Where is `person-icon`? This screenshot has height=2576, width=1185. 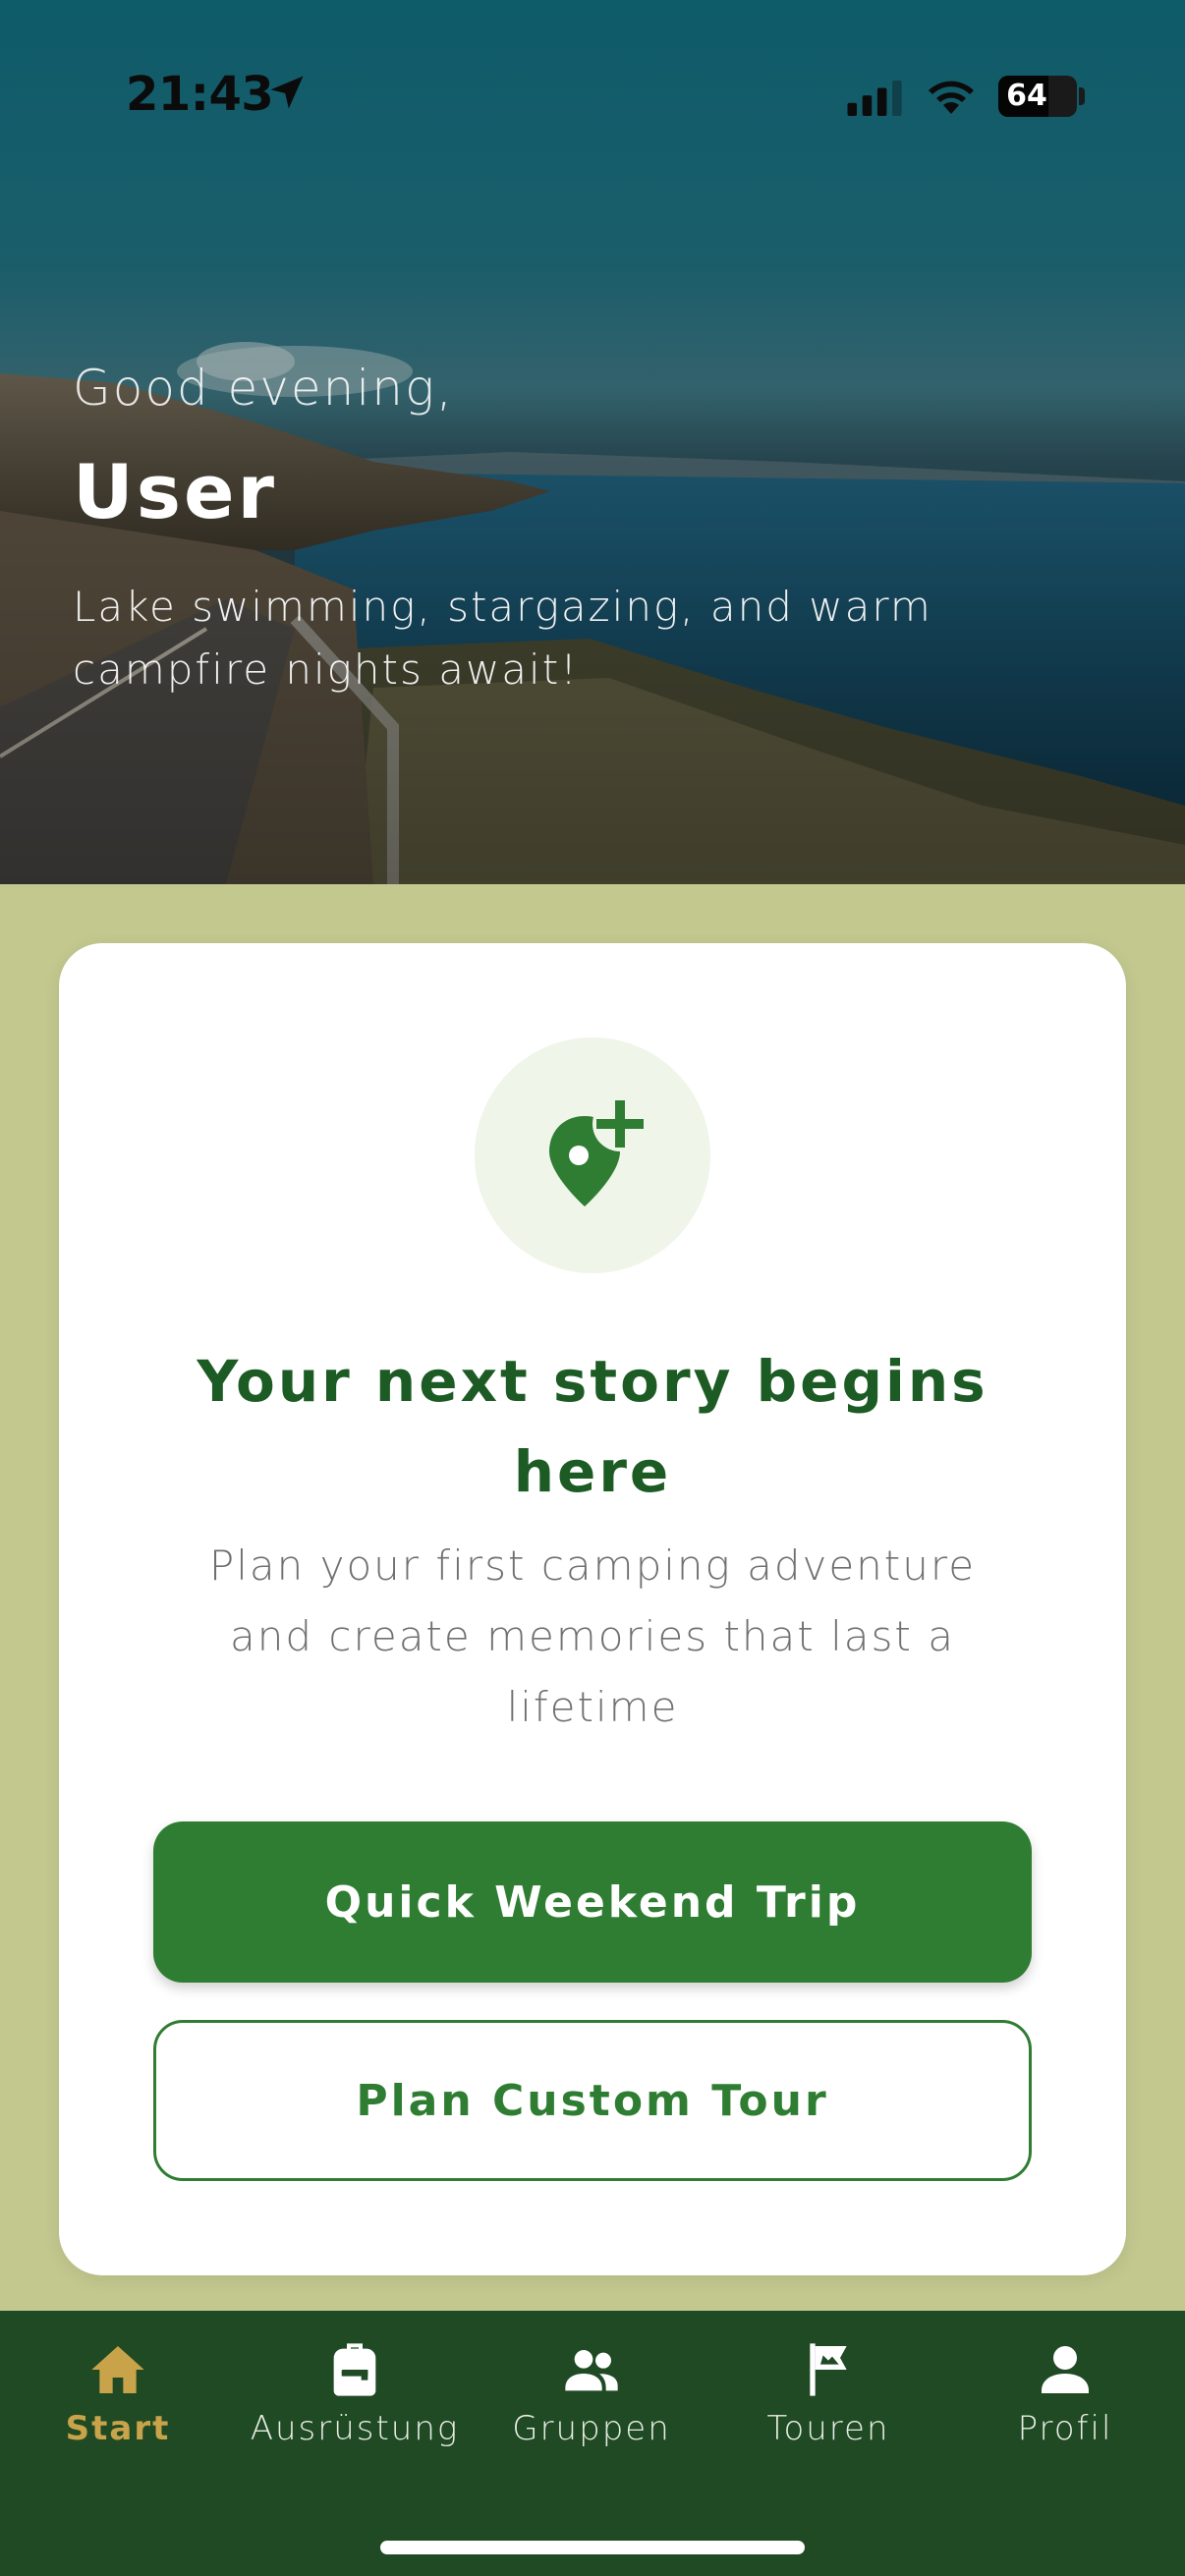 person-icon is located at coordinates (1065, 2369).